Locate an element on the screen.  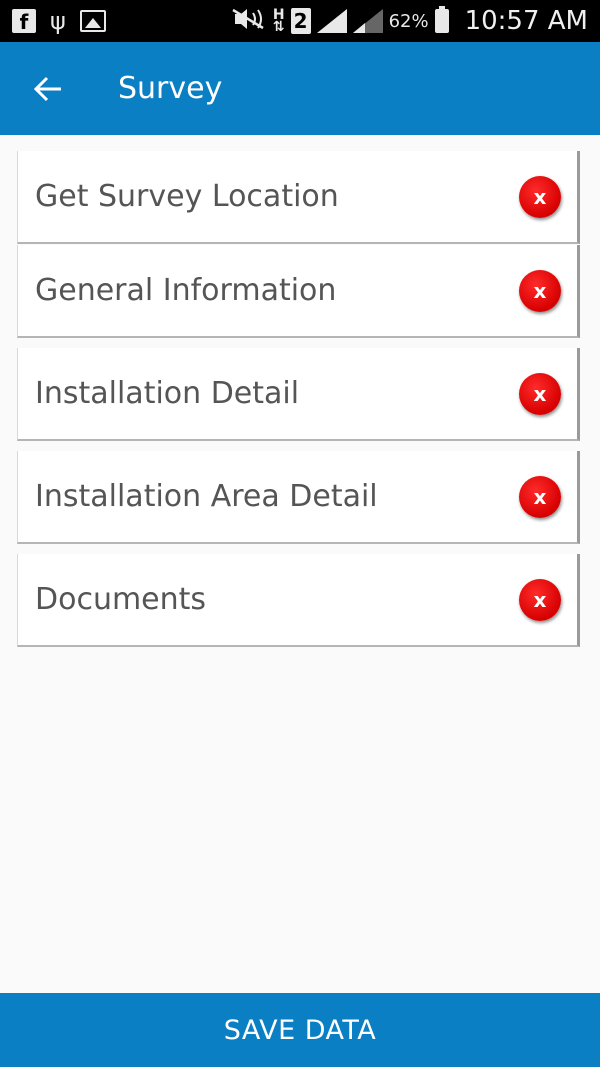
save-data-button: SAVE DATA is located at coordinates (300, 1030).